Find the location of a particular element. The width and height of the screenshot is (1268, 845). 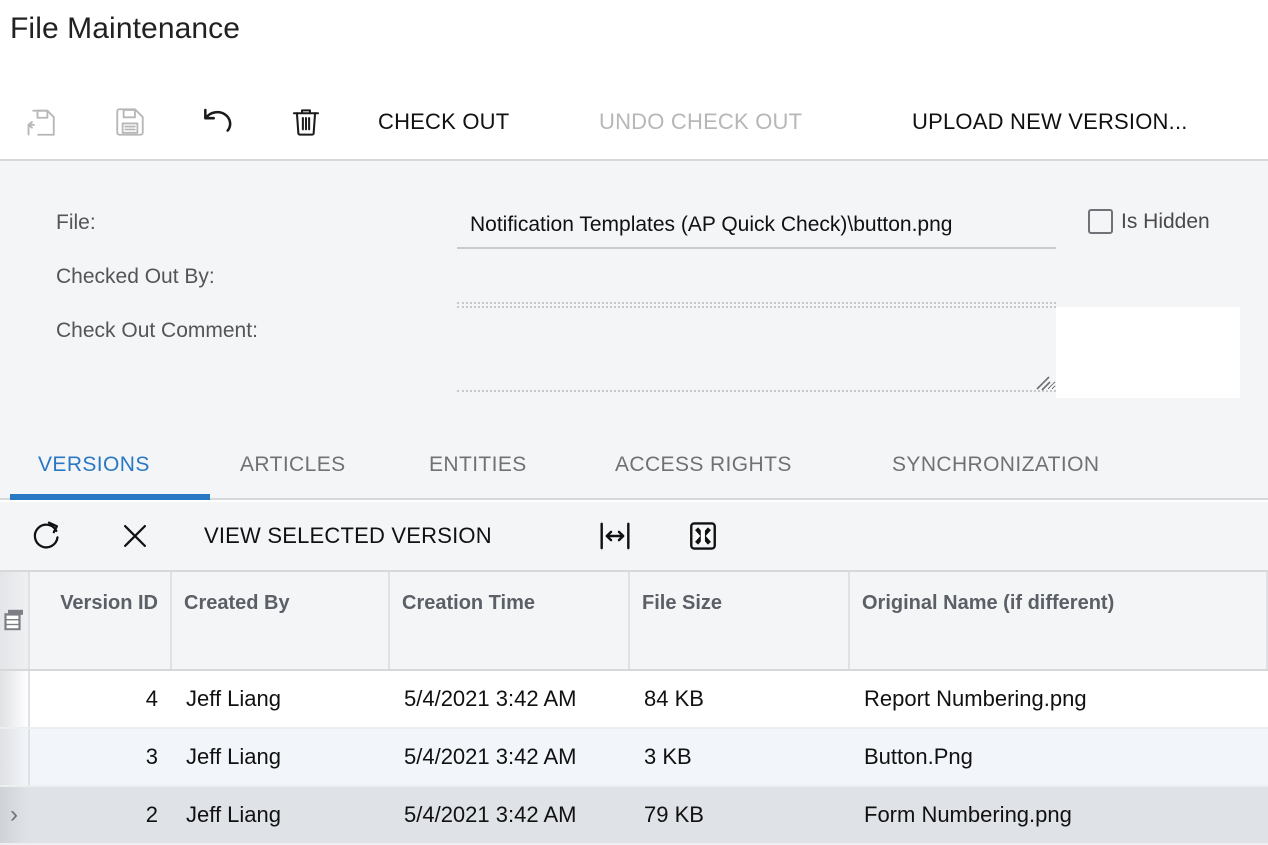

undo-check-out-button: UNDO CHECK OUT is located at coordinates (700, 121).